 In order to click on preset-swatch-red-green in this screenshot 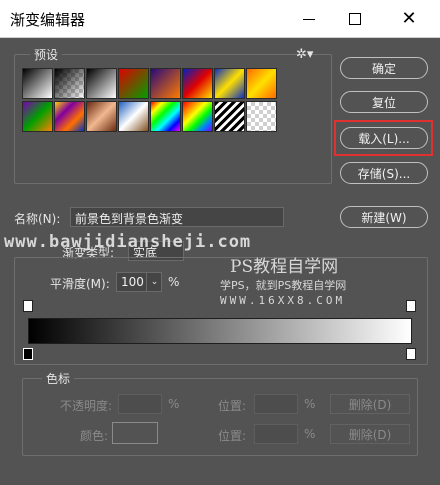, I will do `click(133, 83)`.